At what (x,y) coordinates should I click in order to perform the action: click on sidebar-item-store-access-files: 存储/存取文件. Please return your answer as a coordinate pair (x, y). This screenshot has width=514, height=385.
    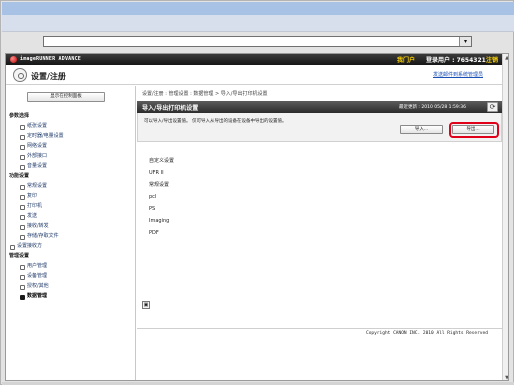
    Looking at the image, I should click on (71, 236).